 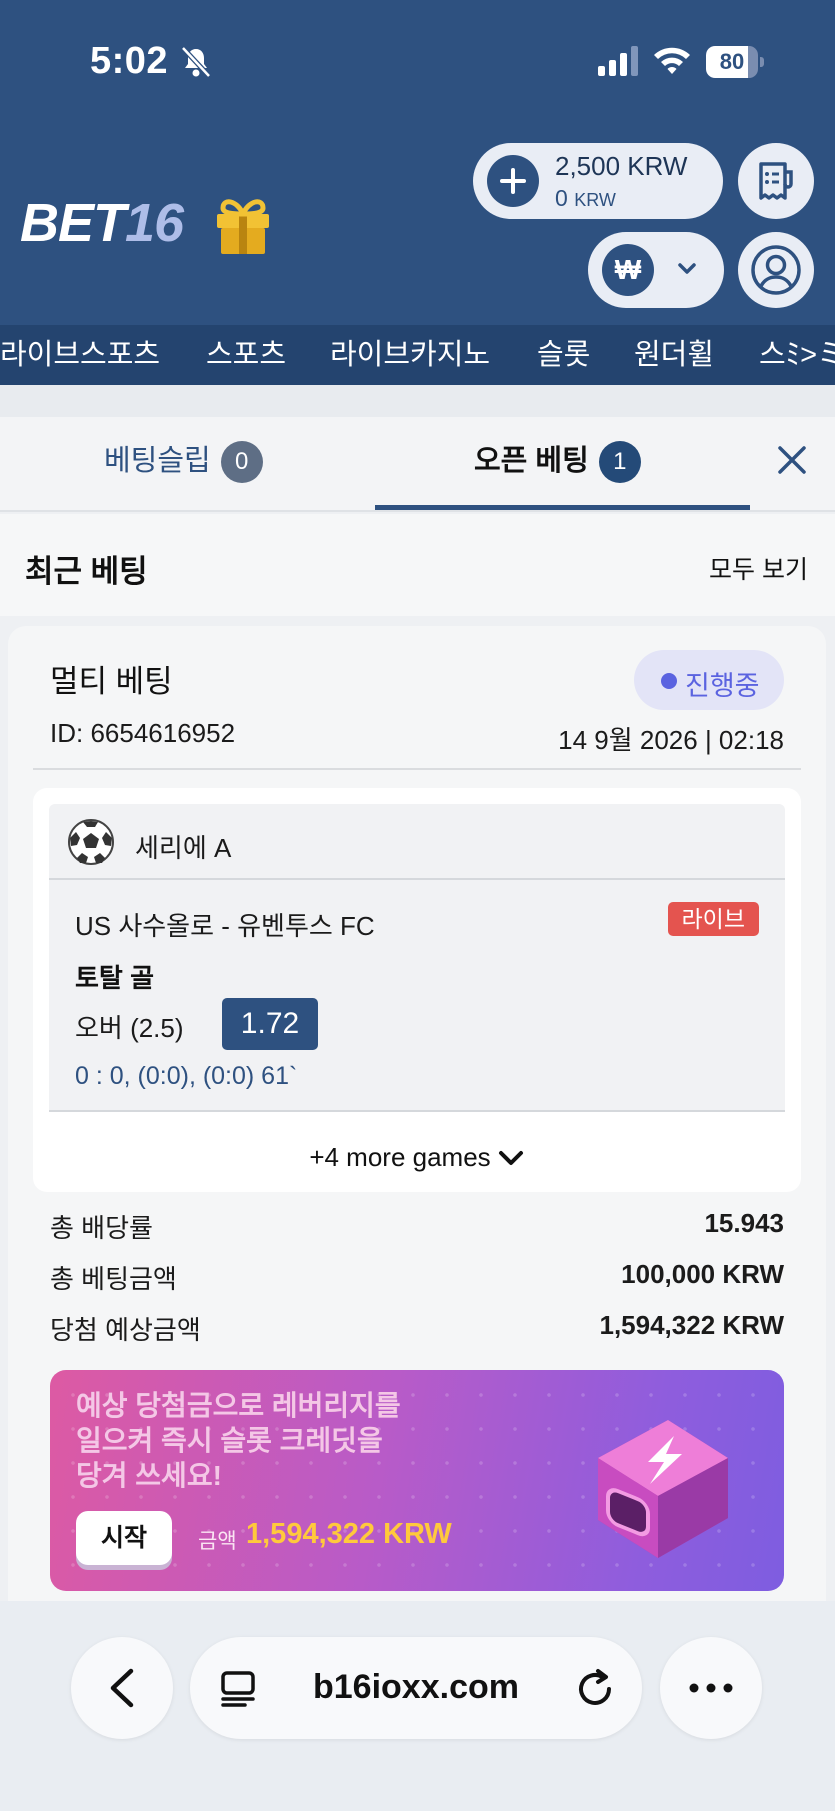 I want to click on more-horizontal-icon, so click(x=711, y=1688).